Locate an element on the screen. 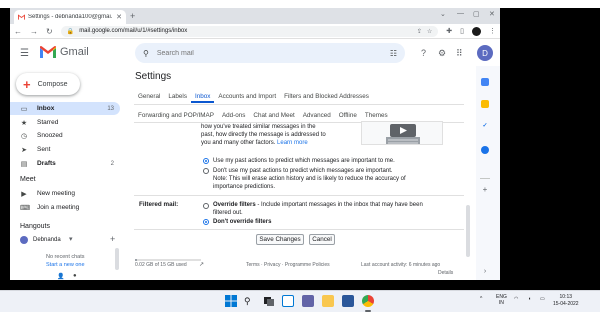 This screenshot has height=312, width=600. chevron-right-icon: › is located at coordinates (485, 272).